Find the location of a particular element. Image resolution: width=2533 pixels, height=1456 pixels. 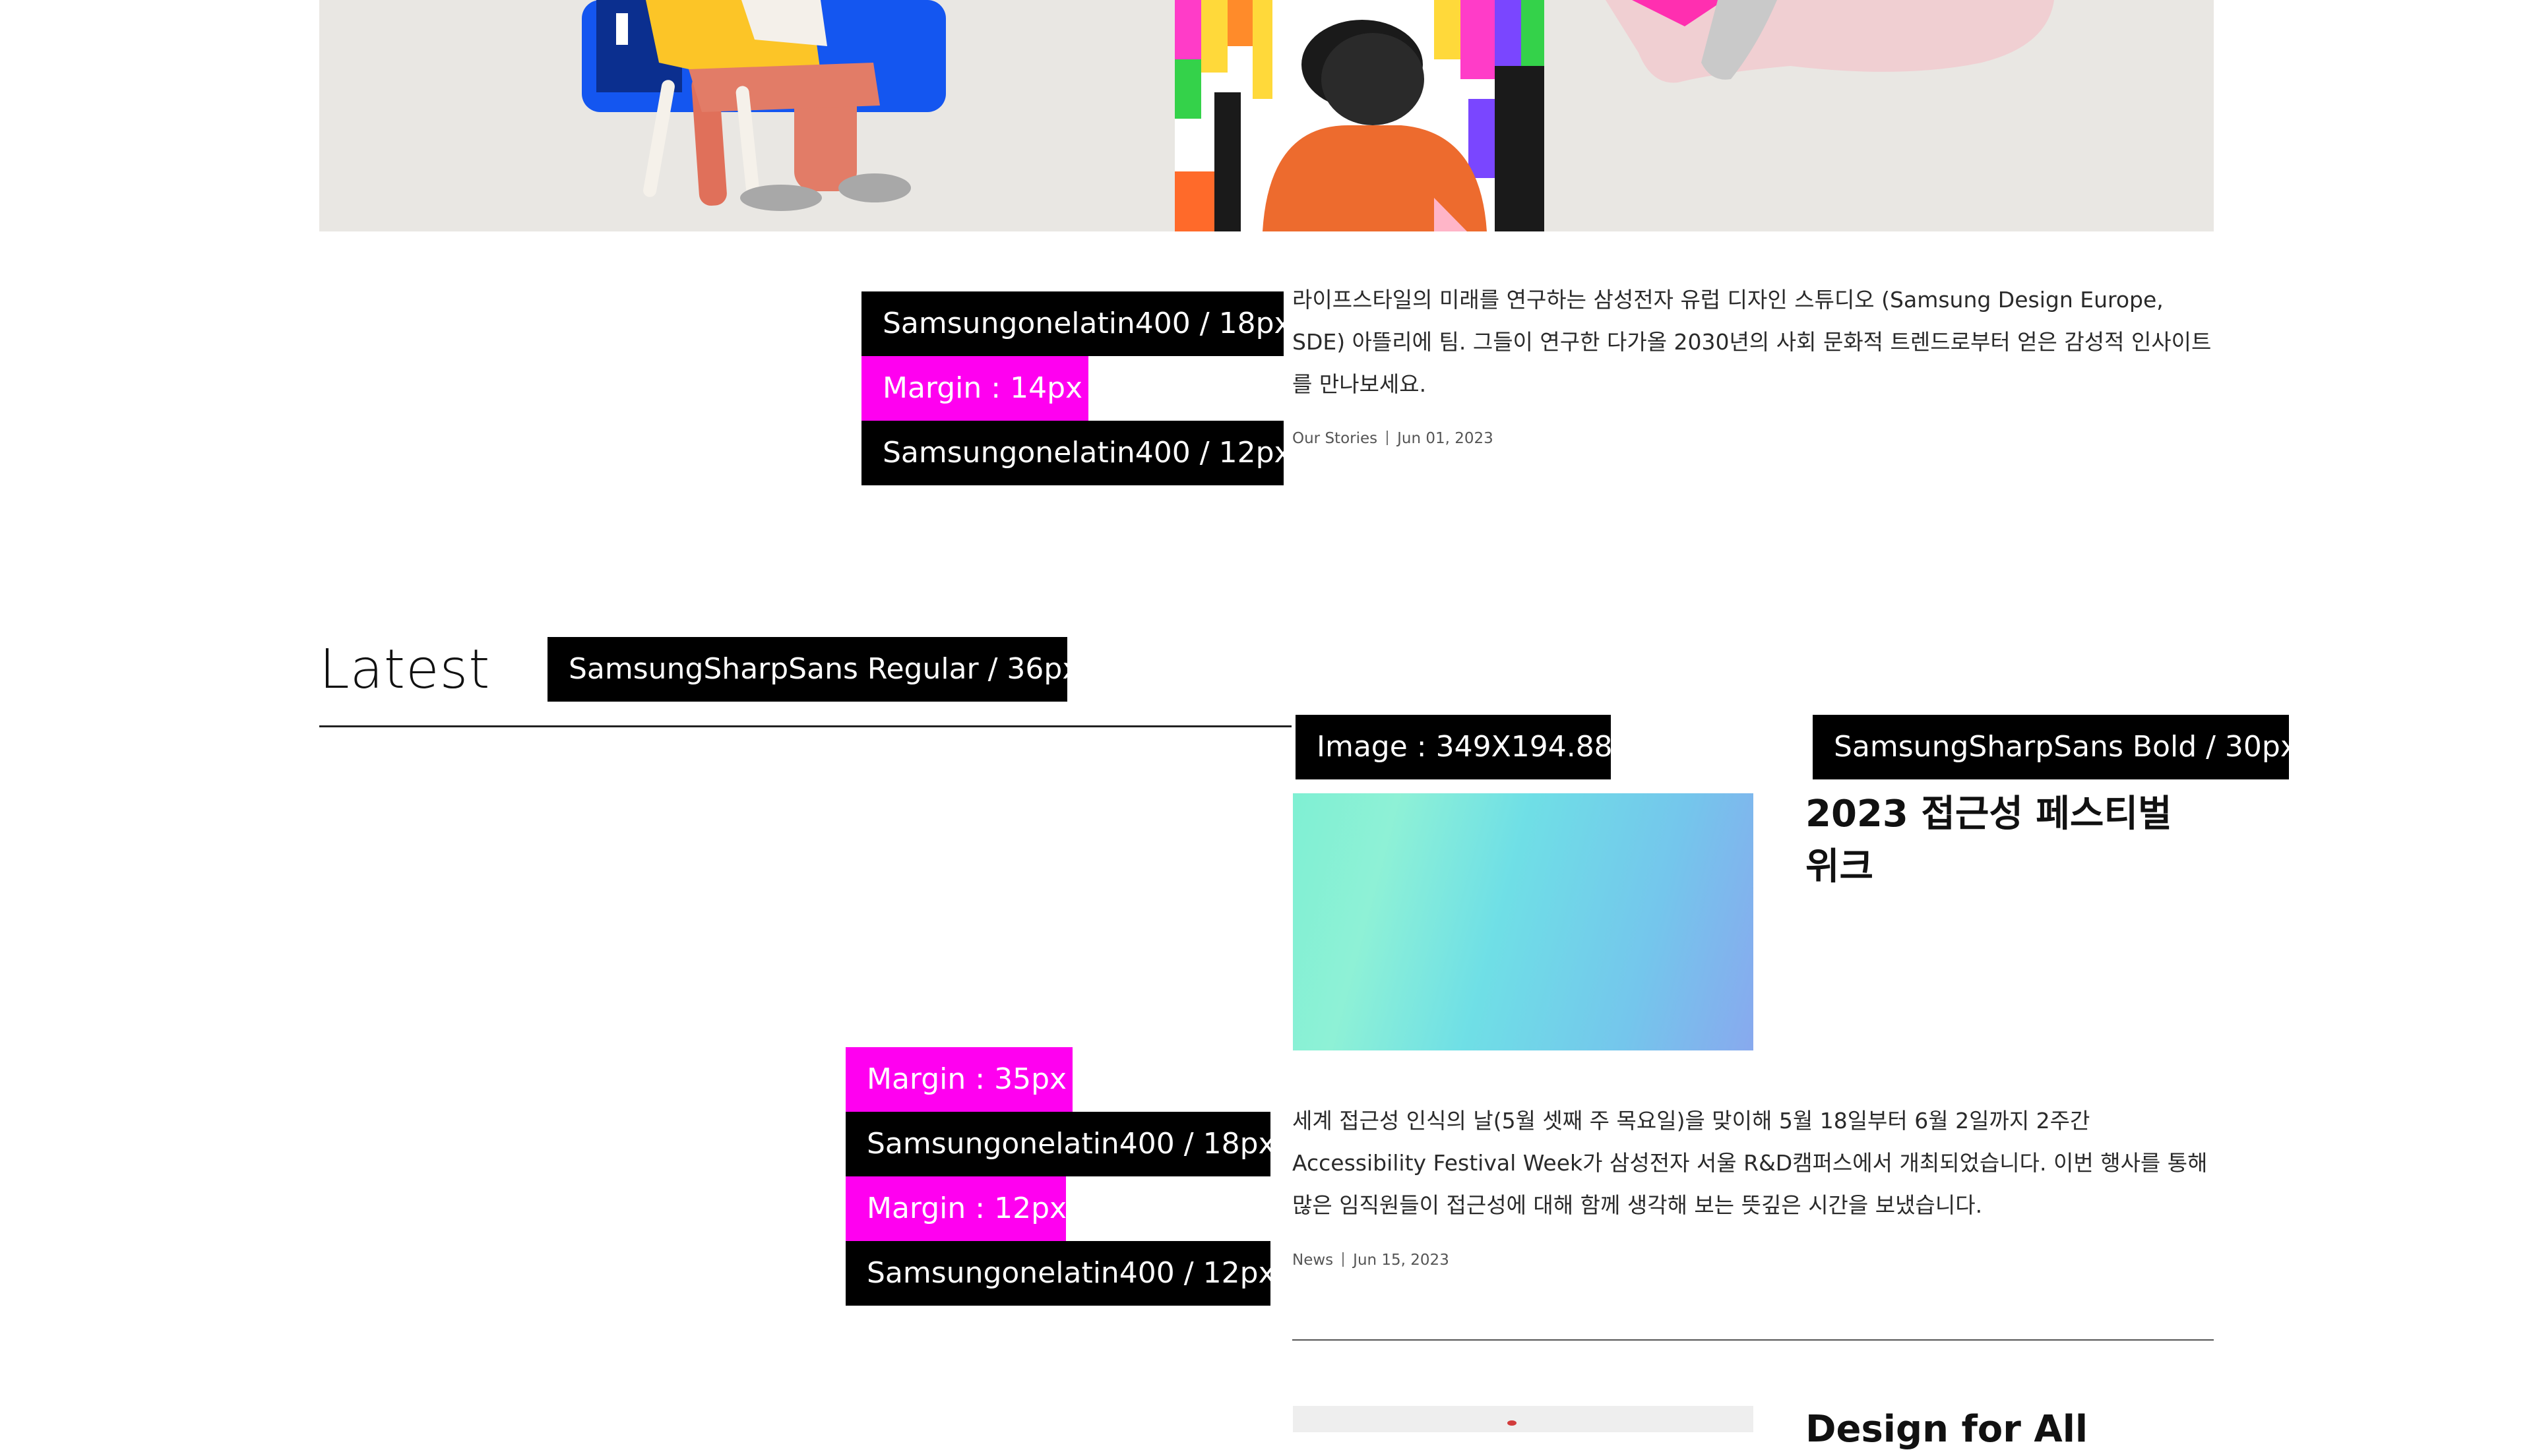

card-meta: News Jun 15, 2023 is located at coordinates (1370, 1260).